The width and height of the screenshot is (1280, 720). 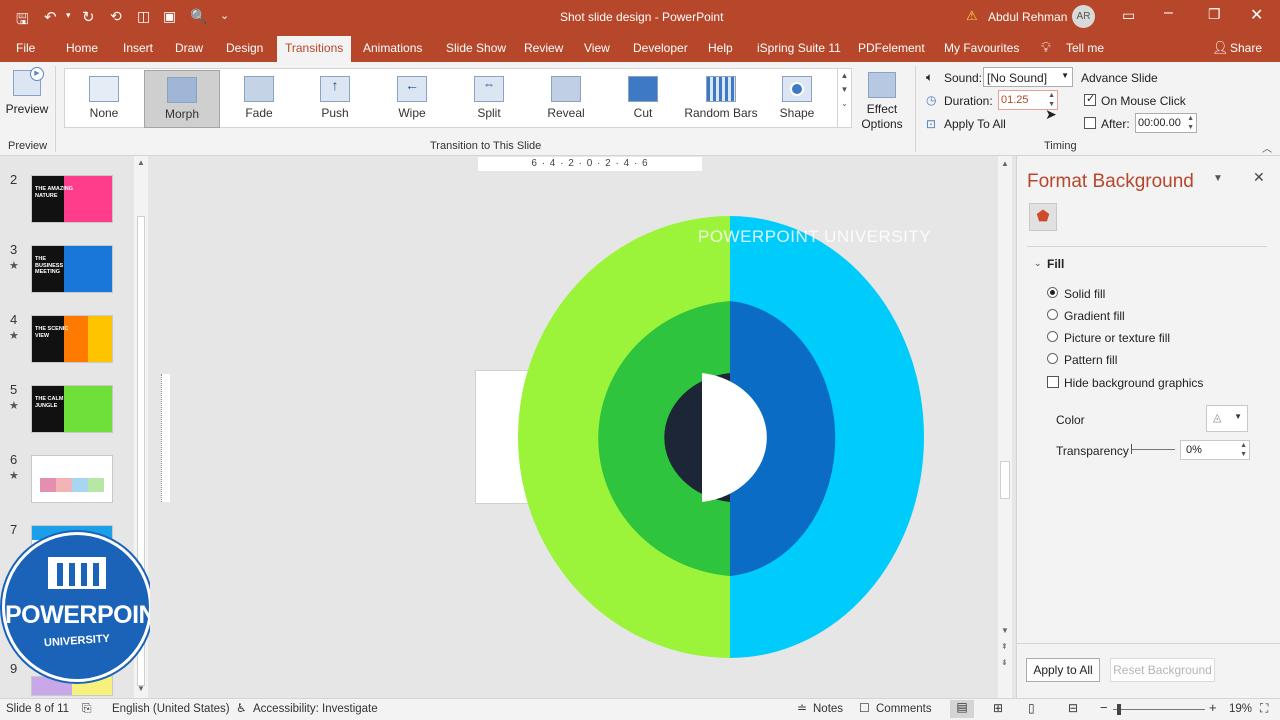 I want to click on pattern-fill-radio, so click(x=1052, y=358).